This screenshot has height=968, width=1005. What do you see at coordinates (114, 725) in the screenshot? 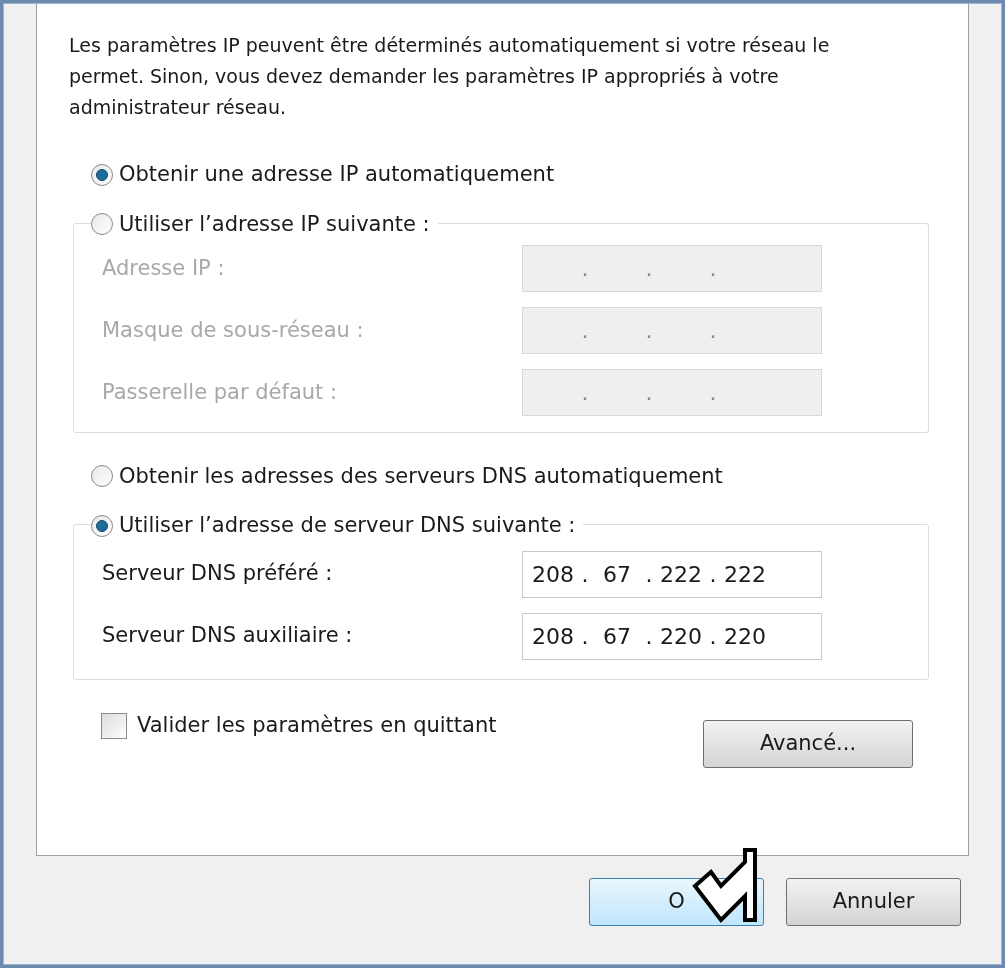
I see `checkbox` at bounding box center [114, 725].